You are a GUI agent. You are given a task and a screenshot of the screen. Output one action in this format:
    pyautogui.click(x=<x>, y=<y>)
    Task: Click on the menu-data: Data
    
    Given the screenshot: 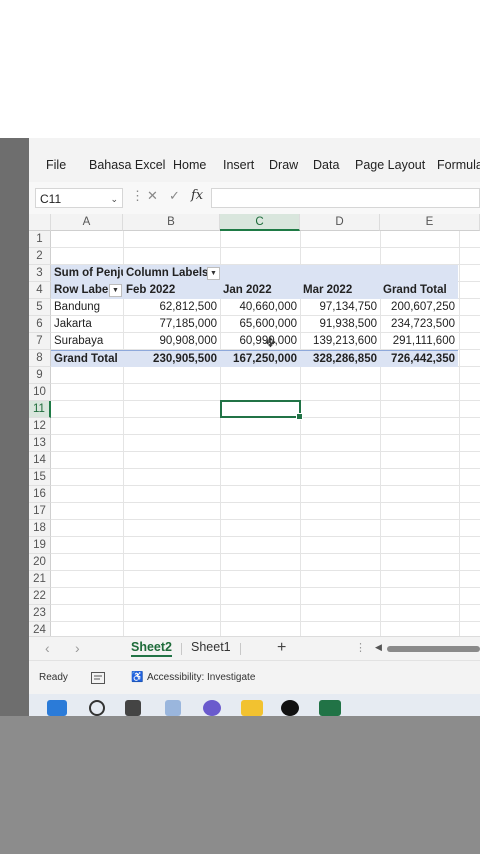 What is the action you would take?
    pyautogui.click(x=326, y=165)
    